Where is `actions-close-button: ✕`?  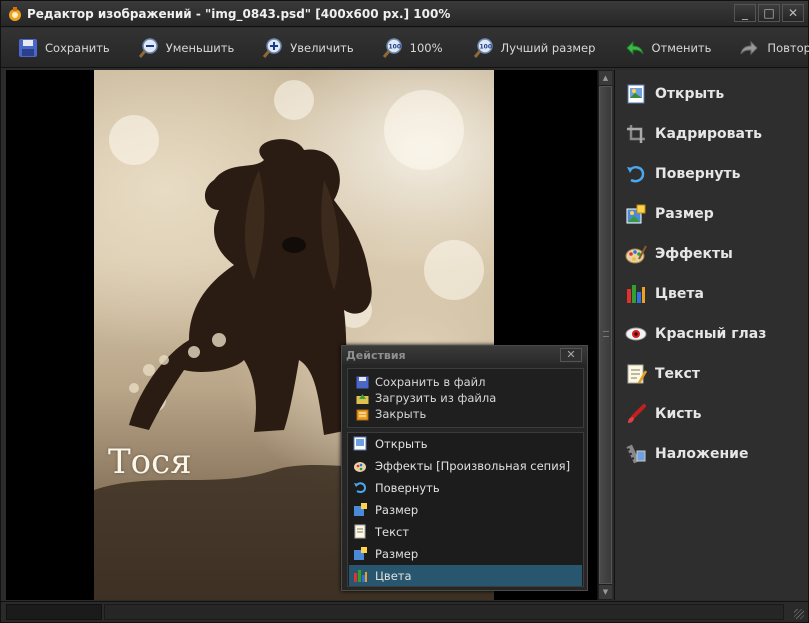
actions-close-button: ✕ is located at coordinates (571, 355).